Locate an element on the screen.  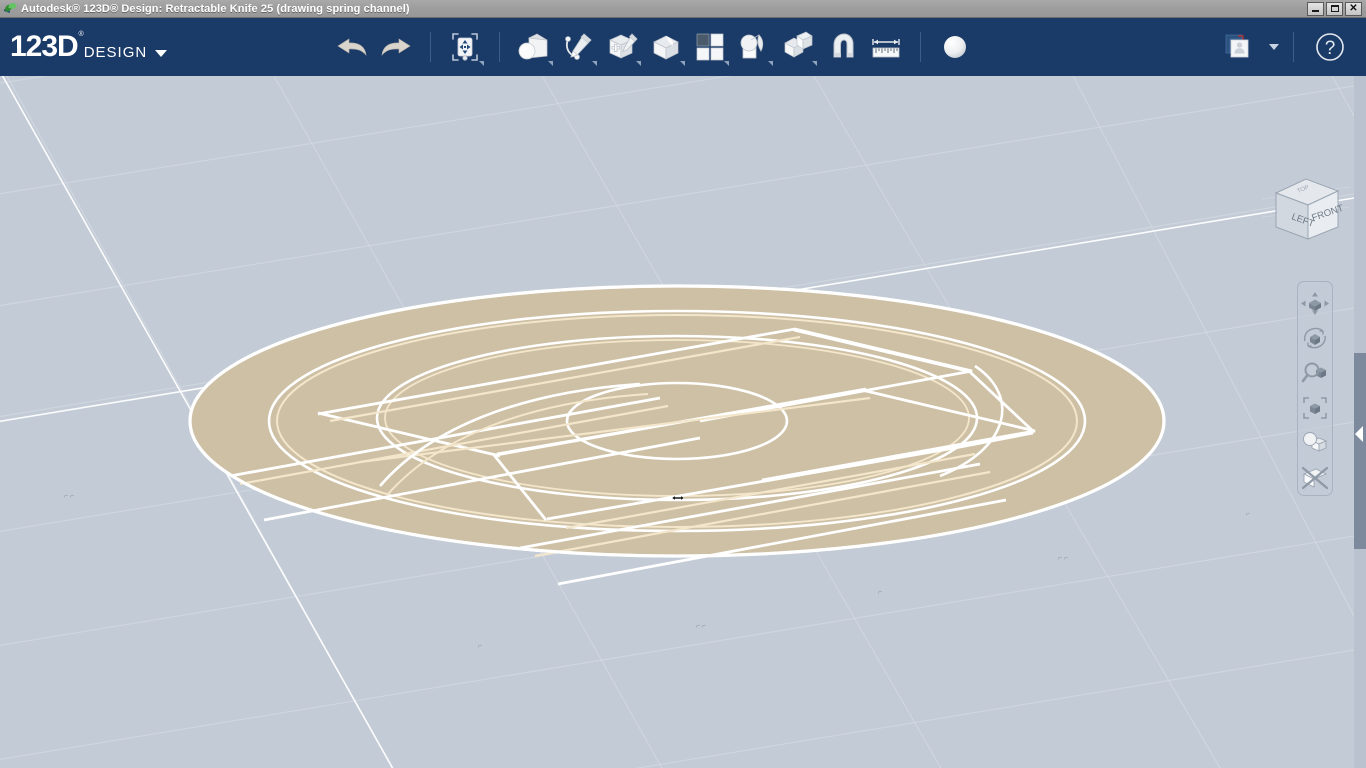
minimize-button is located at coordinates (1315, 8).